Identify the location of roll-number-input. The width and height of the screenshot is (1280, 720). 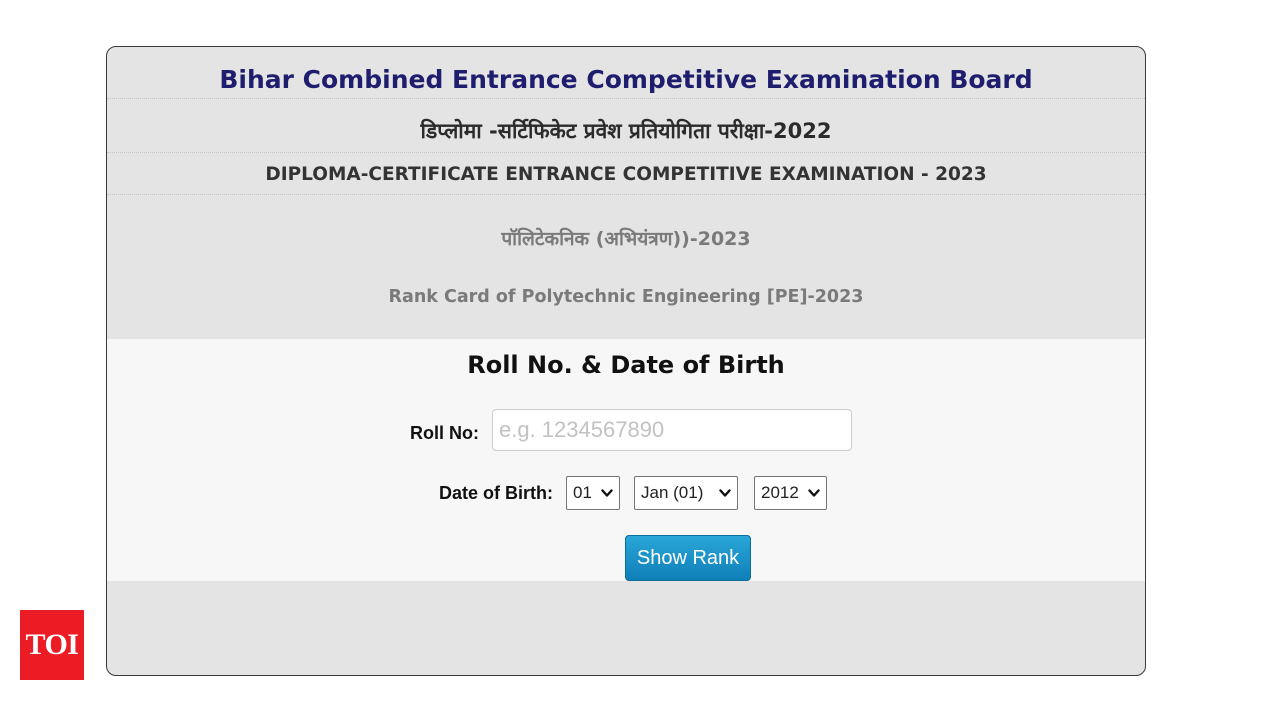
(672, 430).